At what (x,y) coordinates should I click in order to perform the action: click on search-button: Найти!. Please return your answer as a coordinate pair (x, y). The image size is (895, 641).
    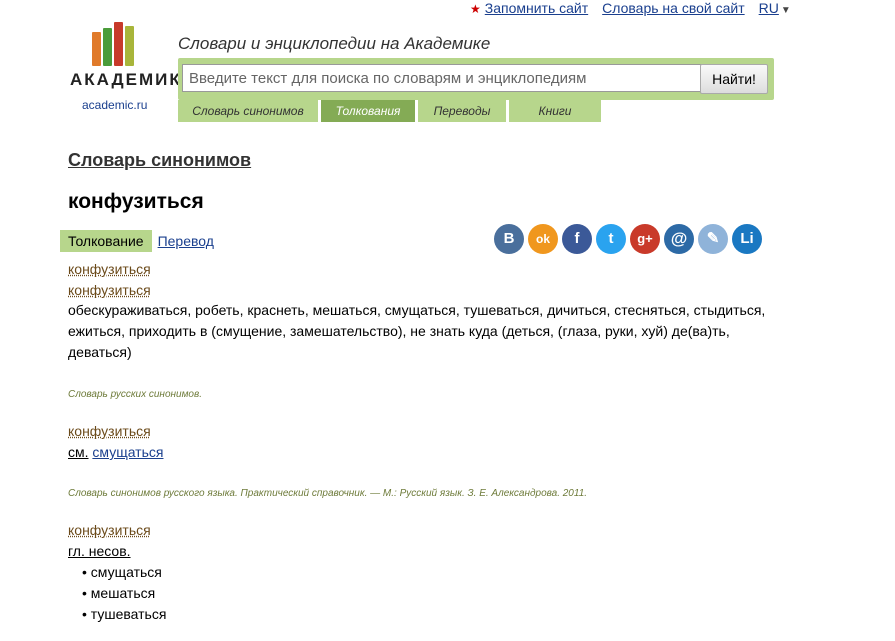
    Looking at the image, I should click on (734, 79).